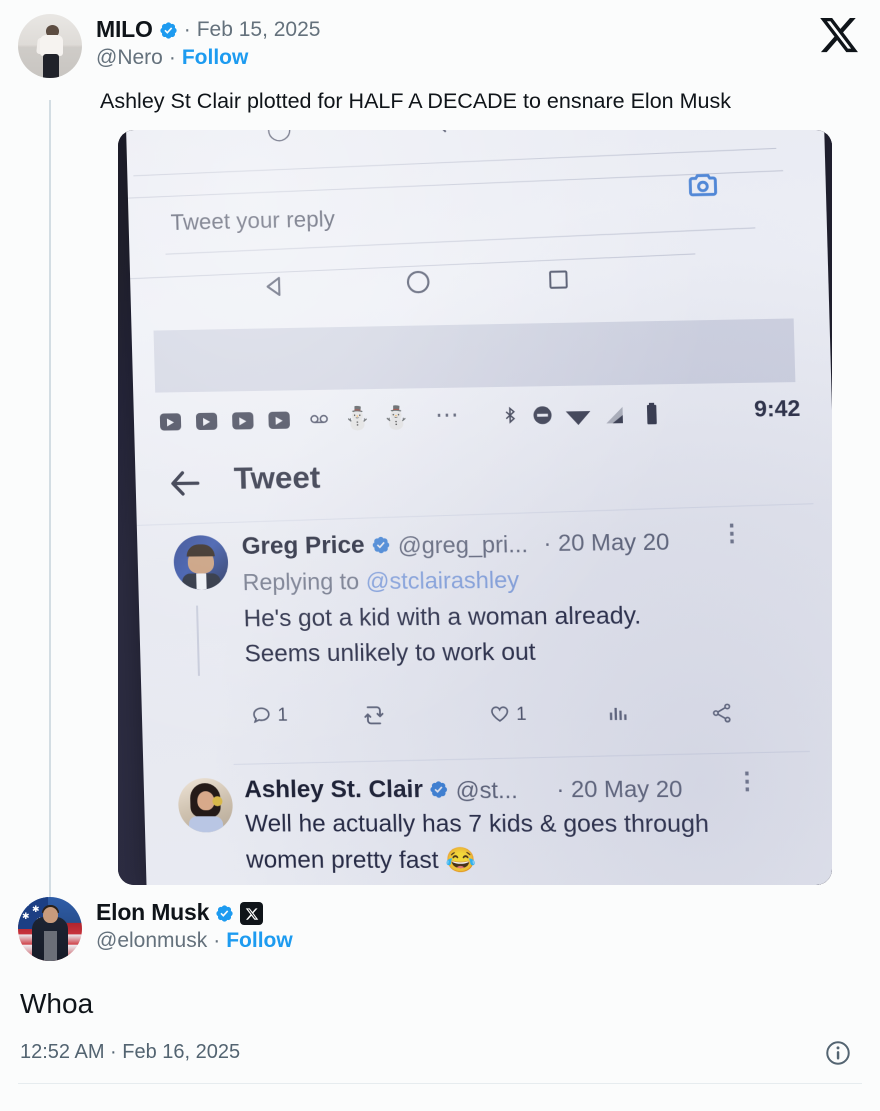  What do you see at coordinates (269, 715) in the screenshot?
I see `reply-action: 1` at bounding box center [269, 715].